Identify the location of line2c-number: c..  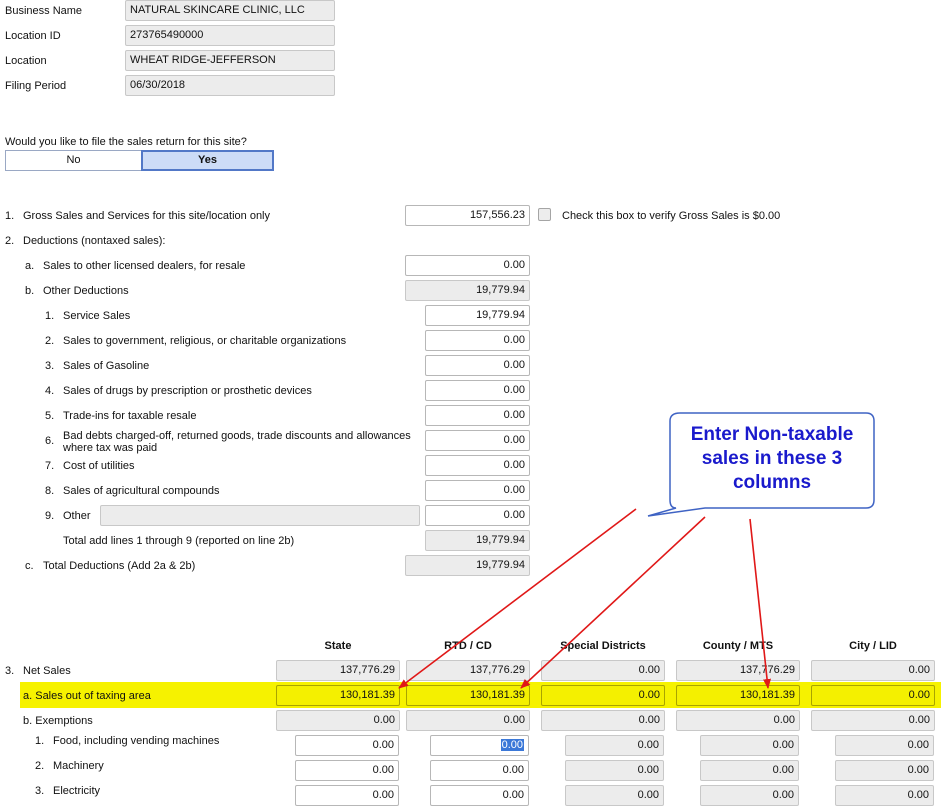
(29, 566).